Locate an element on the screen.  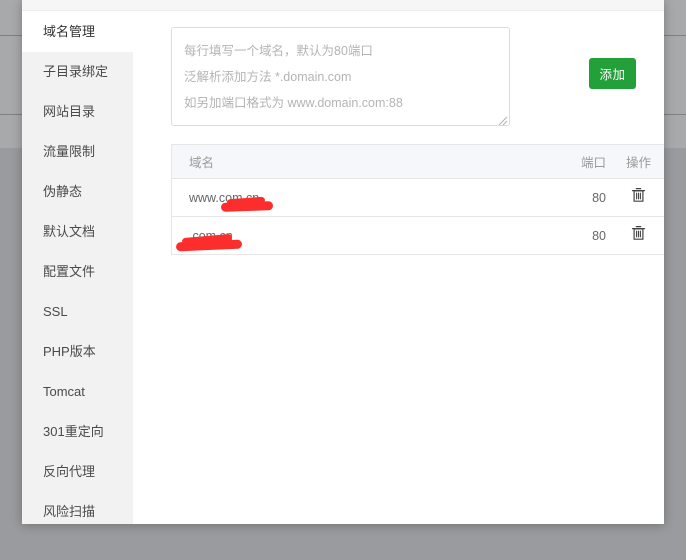
domain-suffix-text: .com.cn is located at coordinates (211, 235).